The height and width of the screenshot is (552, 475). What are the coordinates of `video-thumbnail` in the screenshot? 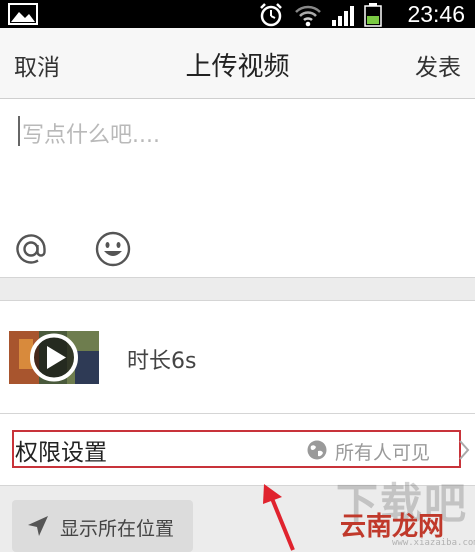 It's located at (54, 357).